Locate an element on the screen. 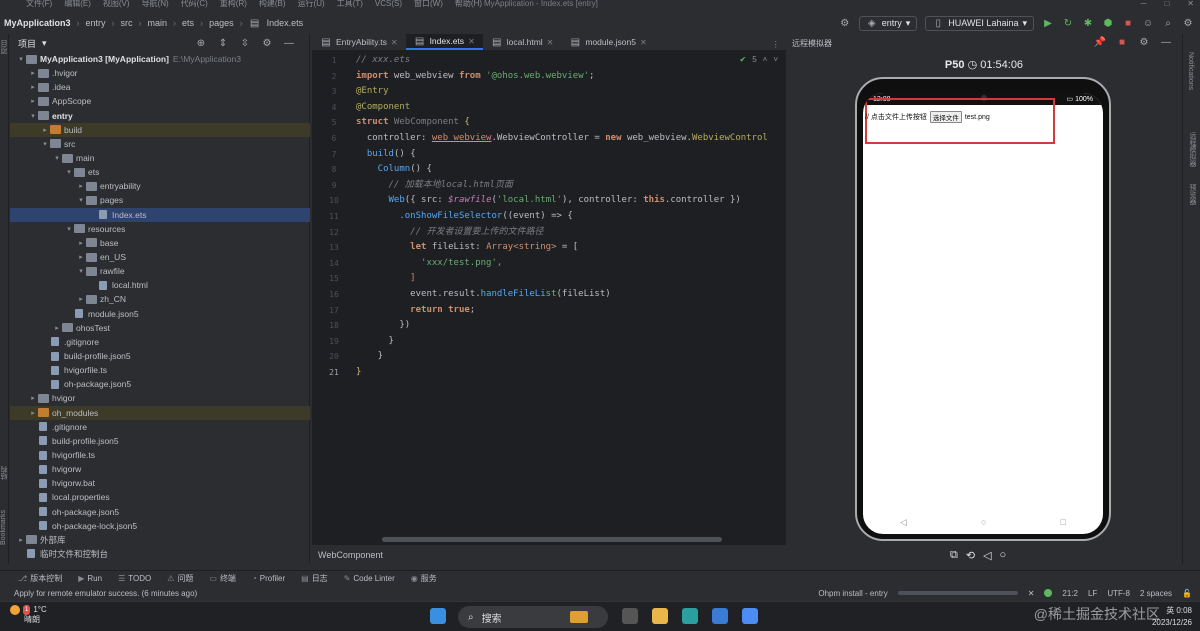 The width and height of the screenshot is (1200, 631). stripe-emulator-tab: 远程模拟器 is located at coordinates (1192, 149).